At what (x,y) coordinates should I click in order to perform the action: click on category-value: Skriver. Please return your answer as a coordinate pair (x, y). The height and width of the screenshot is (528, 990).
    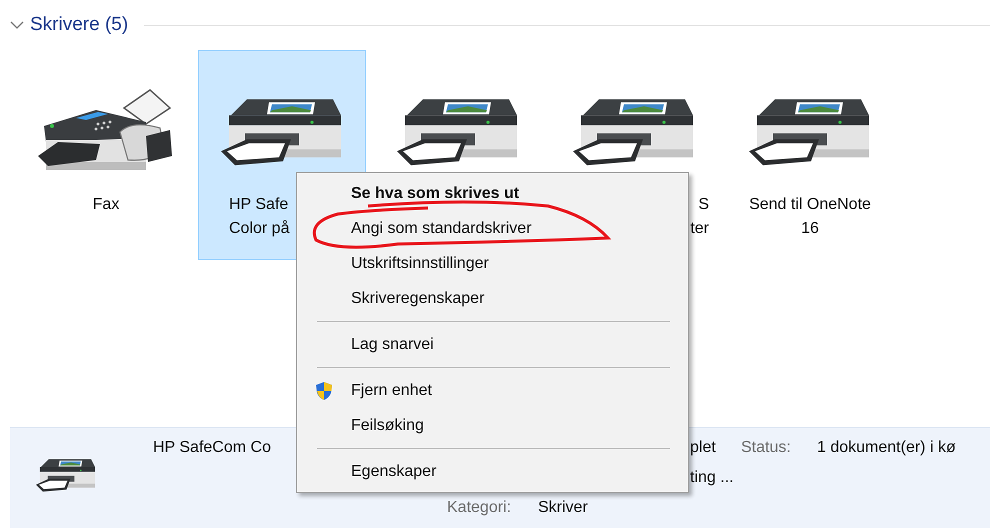
    Looking at the image, I should click on (563, 508).